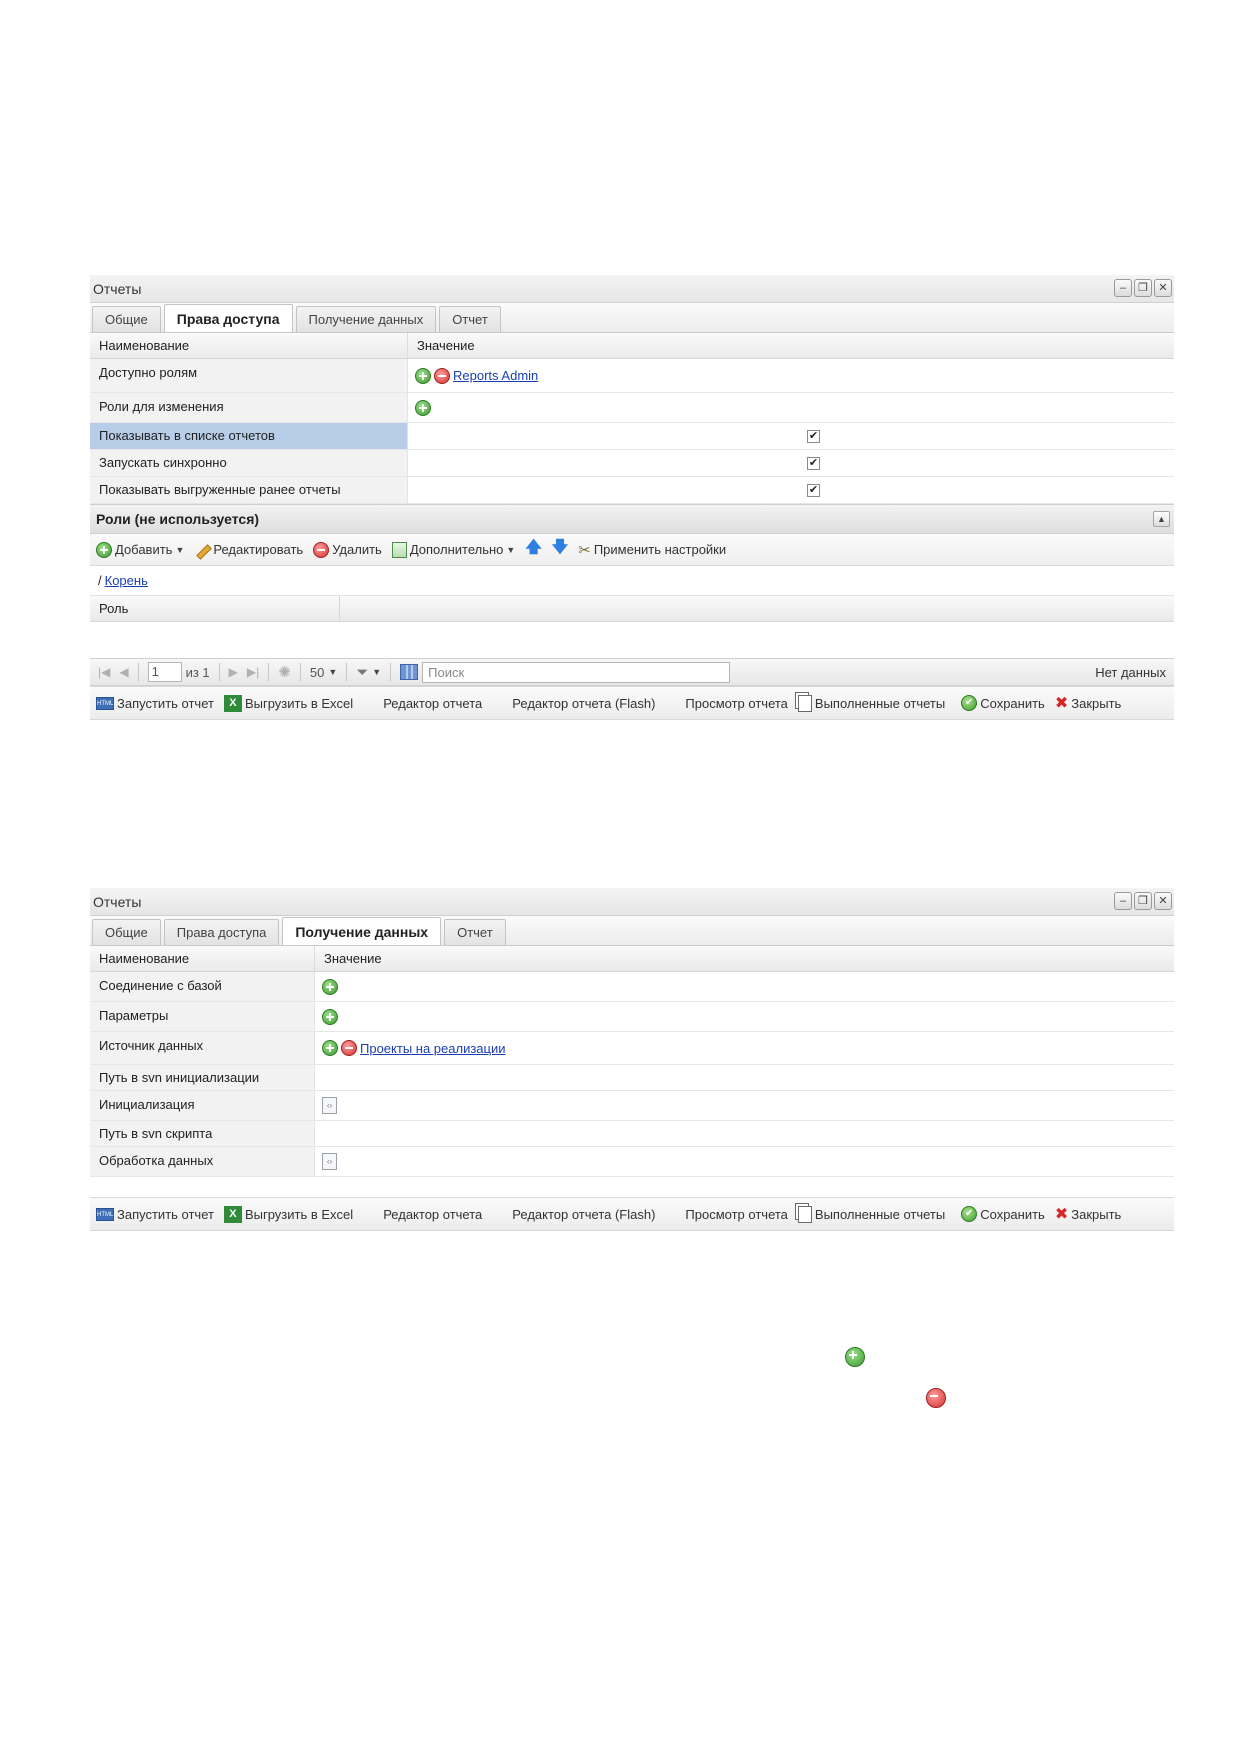 The image size is (1237, 1752). What do you see at coordinates (632, 519) in the screenshot?
I see `roles-section-header: Роли (не используется) ▲` at bounding box center [632, 519].